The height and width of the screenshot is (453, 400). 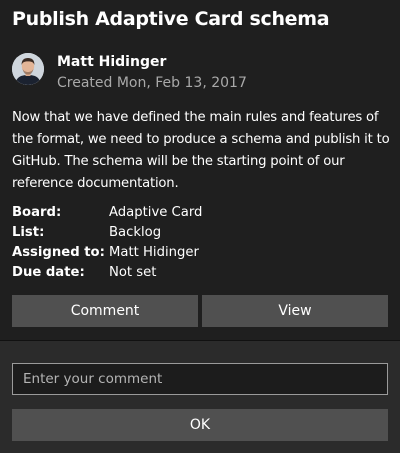 I want to click on person-avatar-icon, so click(x=28, y=69).